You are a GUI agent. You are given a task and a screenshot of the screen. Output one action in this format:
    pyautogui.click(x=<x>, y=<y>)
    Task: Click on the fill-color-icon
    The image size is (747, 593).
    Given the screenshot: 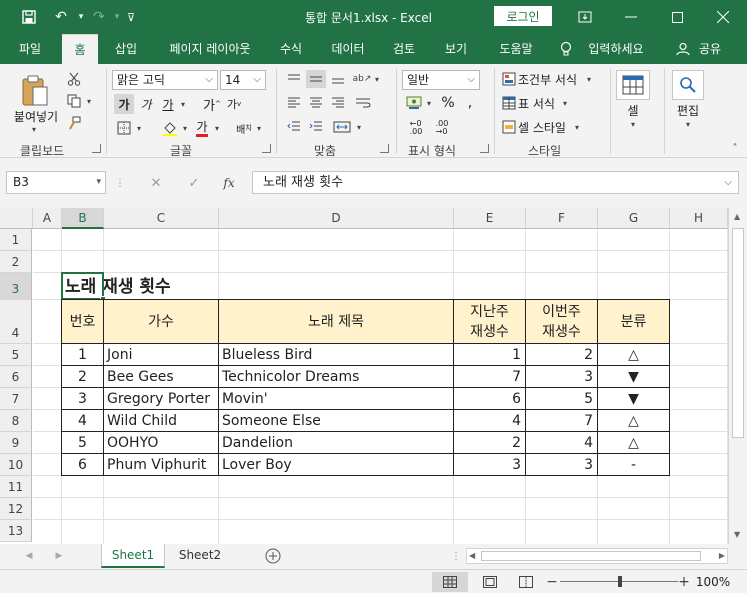 What is the action you would take?
    pyautogui.click(x=170, y=128)
    